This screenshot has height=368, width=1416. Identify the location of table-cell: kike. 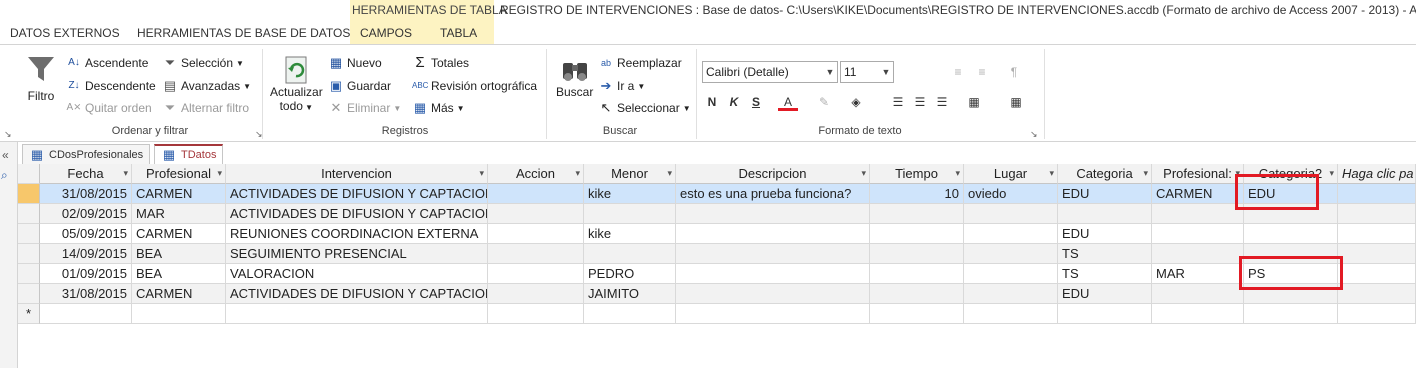
(630, 234).